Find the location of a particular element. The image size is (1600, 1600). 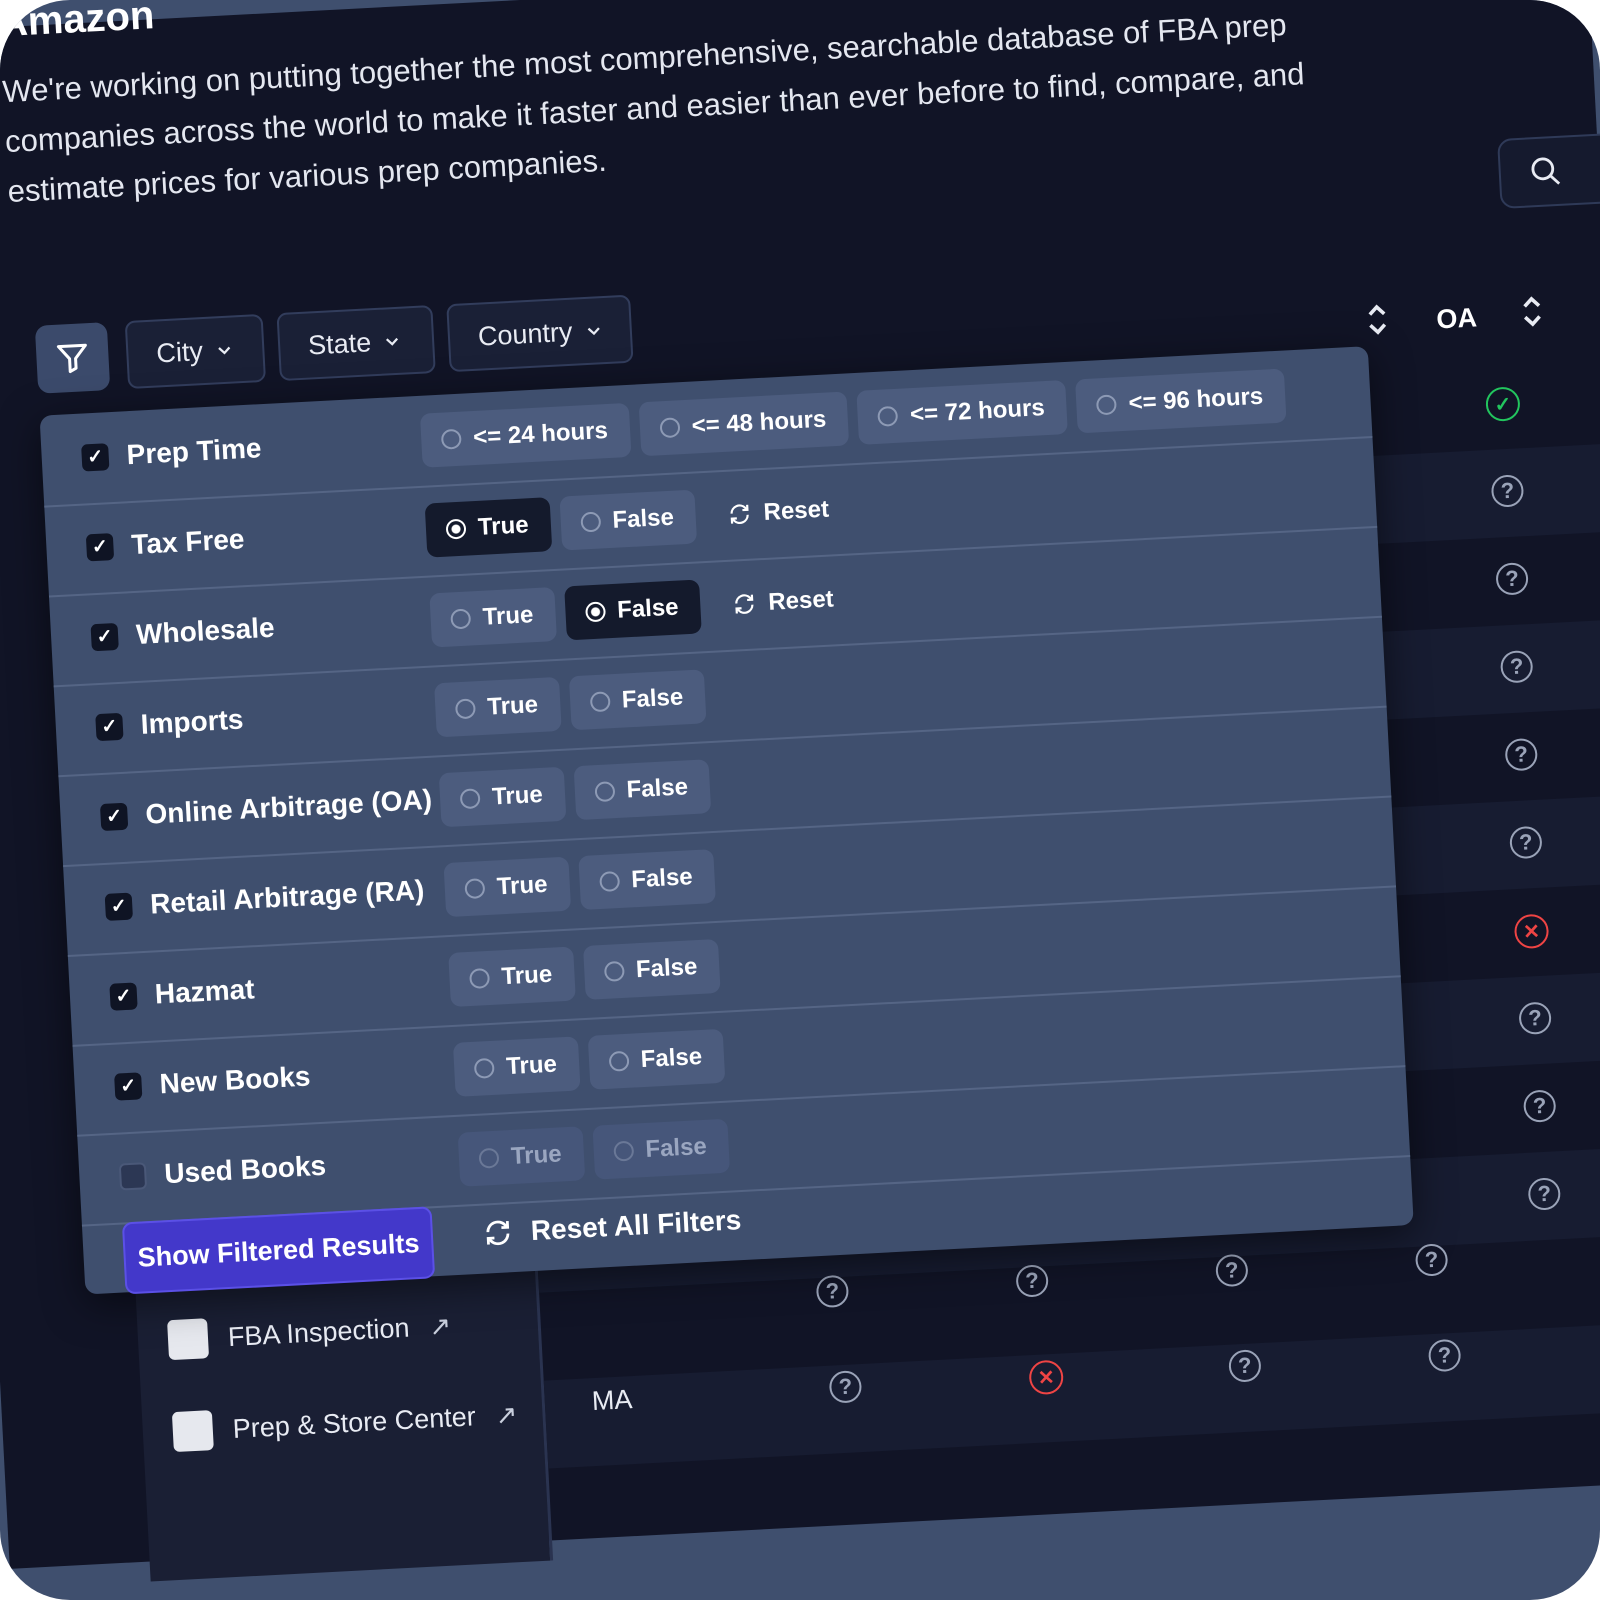

checkbox-unchecked is located at coordinates (133, 1176).